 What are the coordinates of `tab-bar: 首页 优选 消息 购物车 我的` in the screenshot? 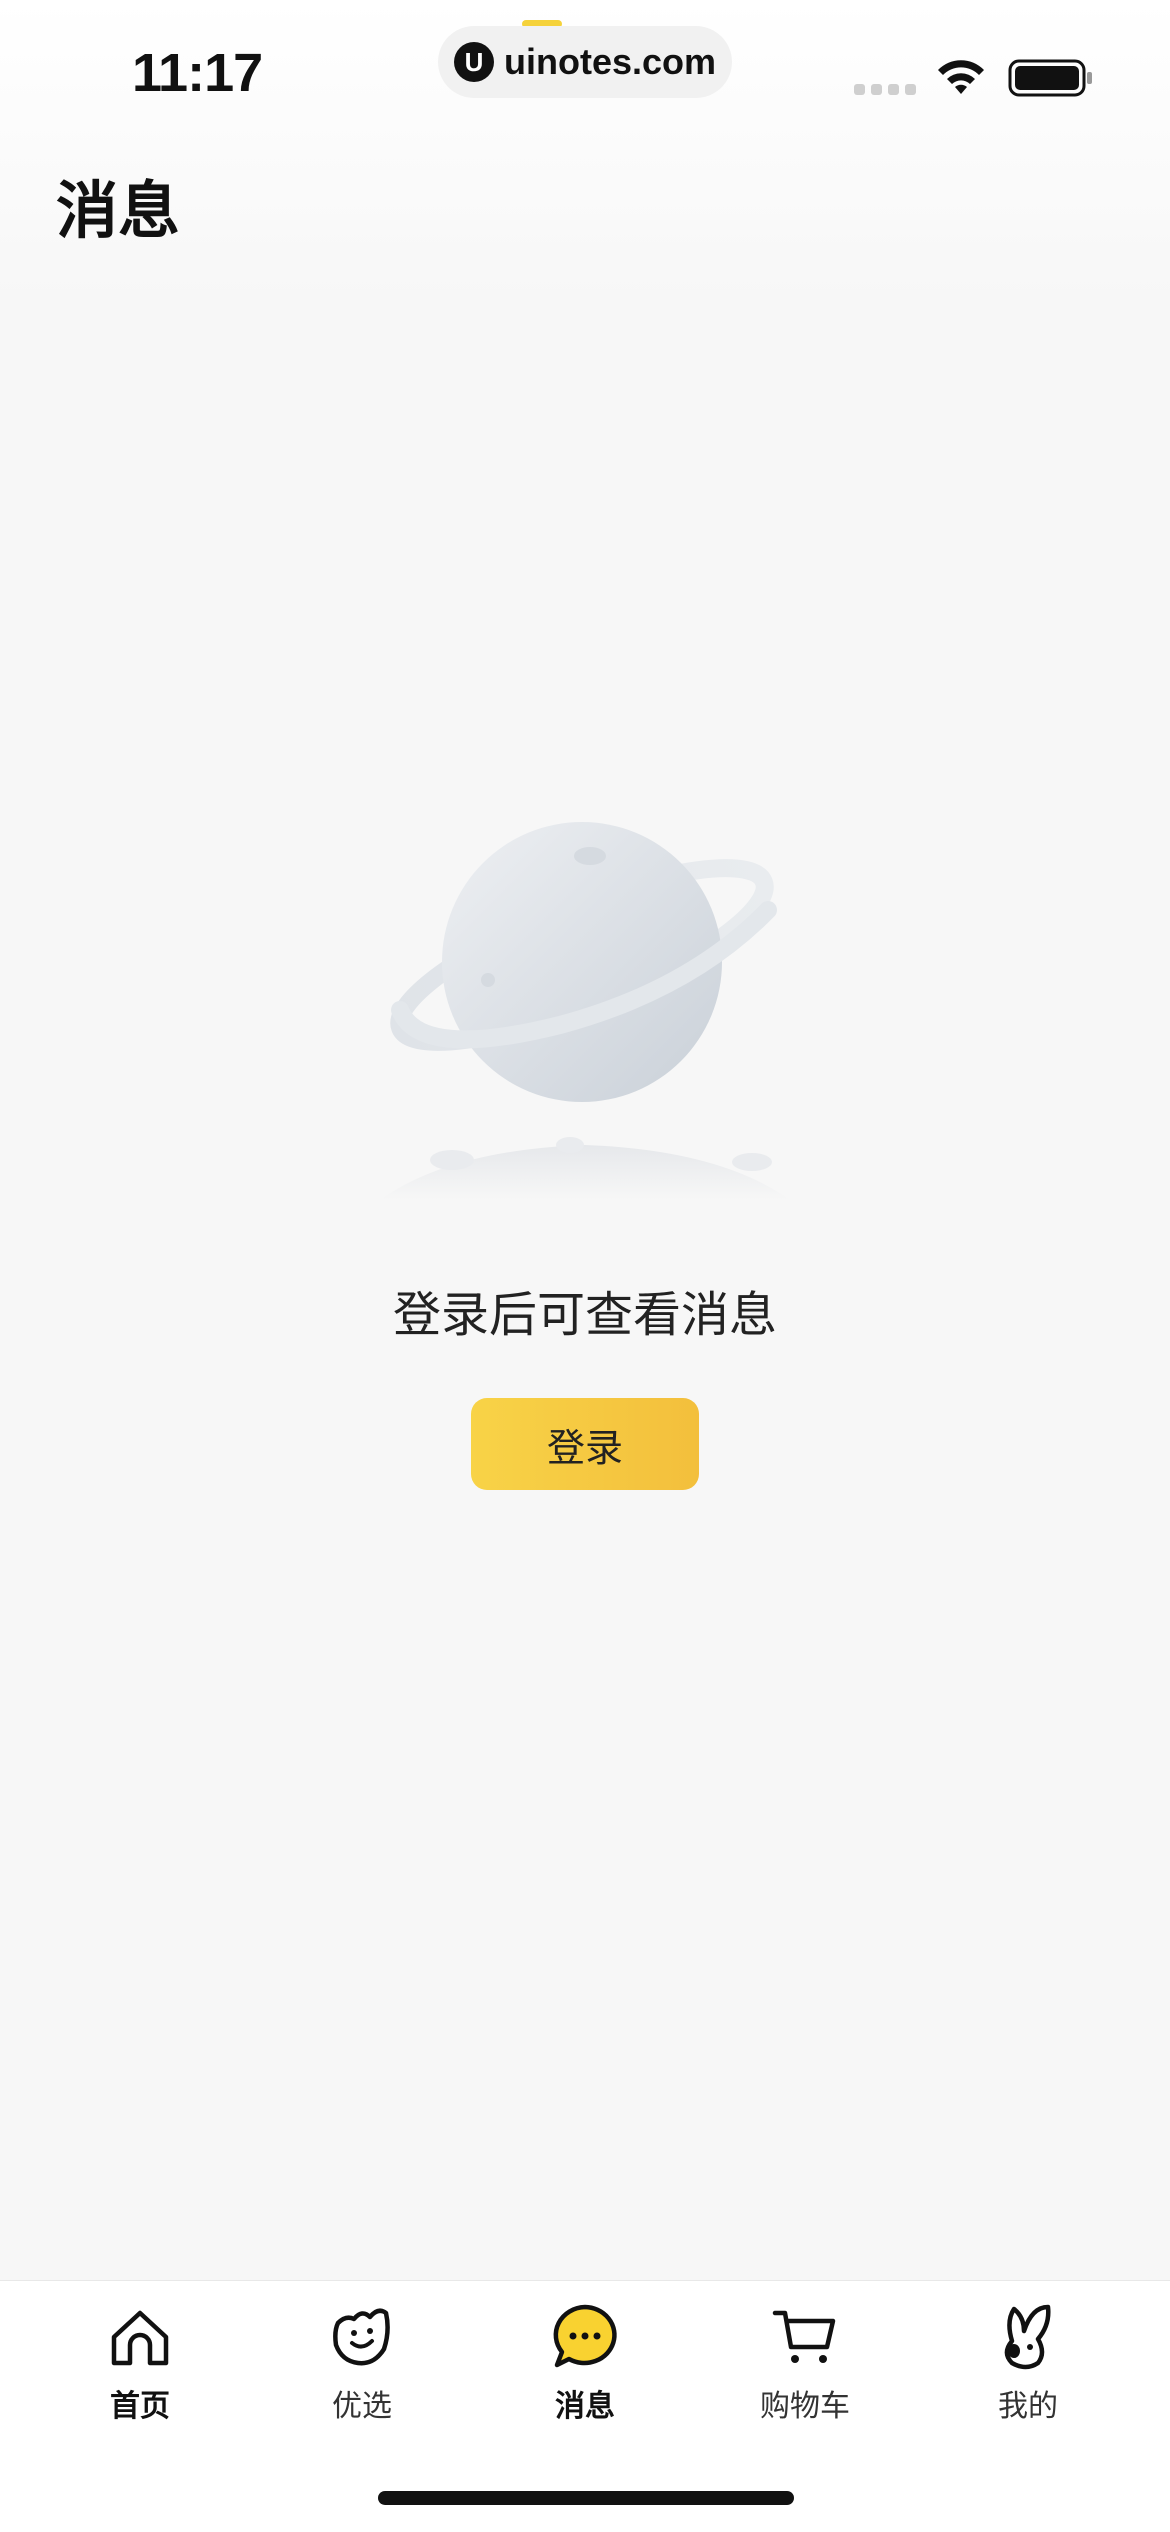 It's located at (585, 2406).